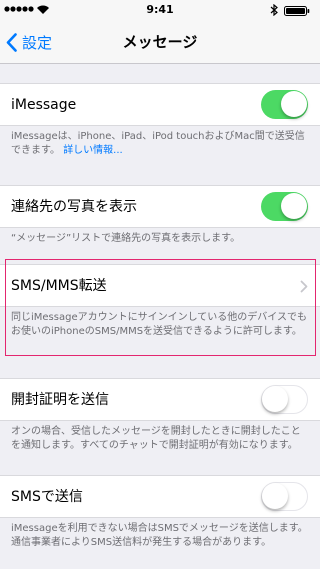 This screenshot has height=569, width=320. I want to click on imessage-toggle, so click(284, 104).